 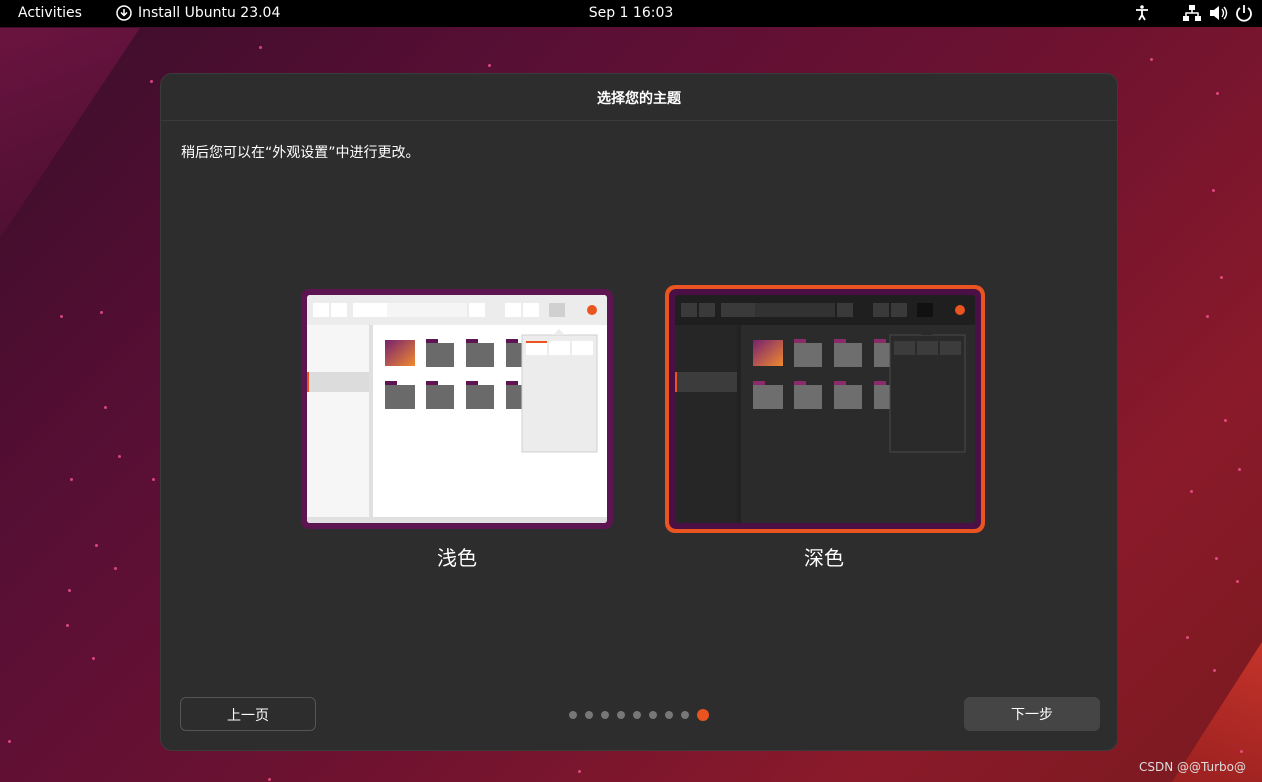 I want to click on theme-option-light, so click(x=457, y=409).